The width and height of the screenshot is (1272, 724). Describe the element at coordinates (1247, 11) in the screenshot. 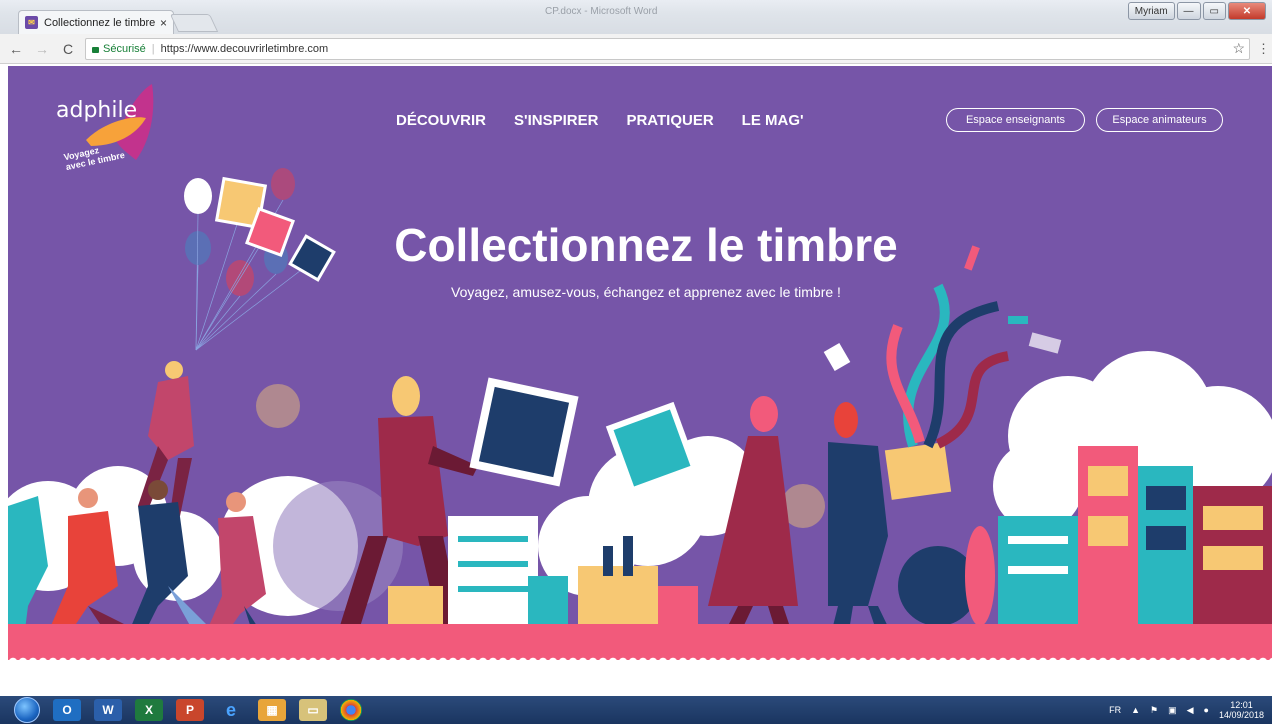

I see `close-window-button: ✕` at that location.